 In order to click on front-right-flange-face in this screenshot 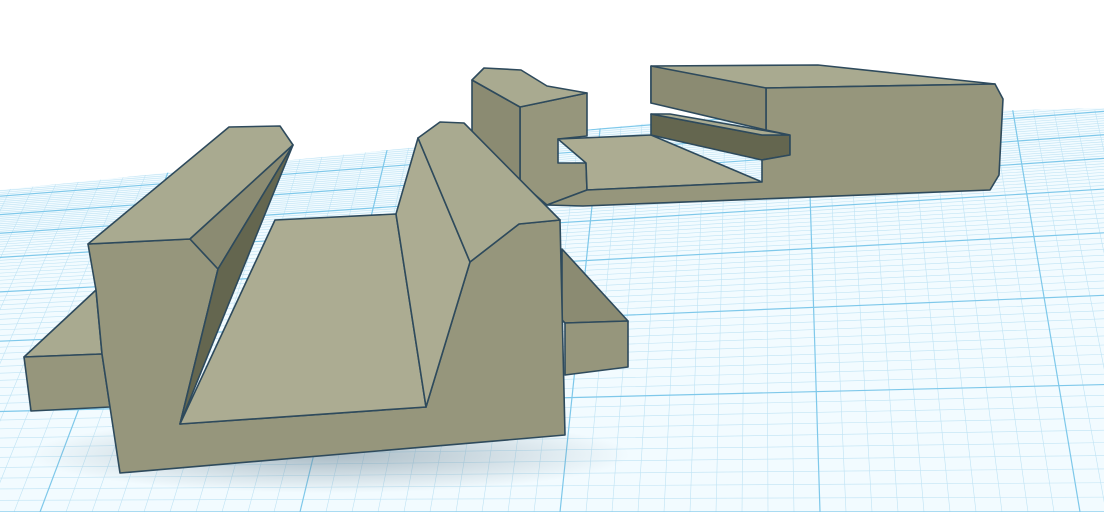, I will do `click(596, 348)`.